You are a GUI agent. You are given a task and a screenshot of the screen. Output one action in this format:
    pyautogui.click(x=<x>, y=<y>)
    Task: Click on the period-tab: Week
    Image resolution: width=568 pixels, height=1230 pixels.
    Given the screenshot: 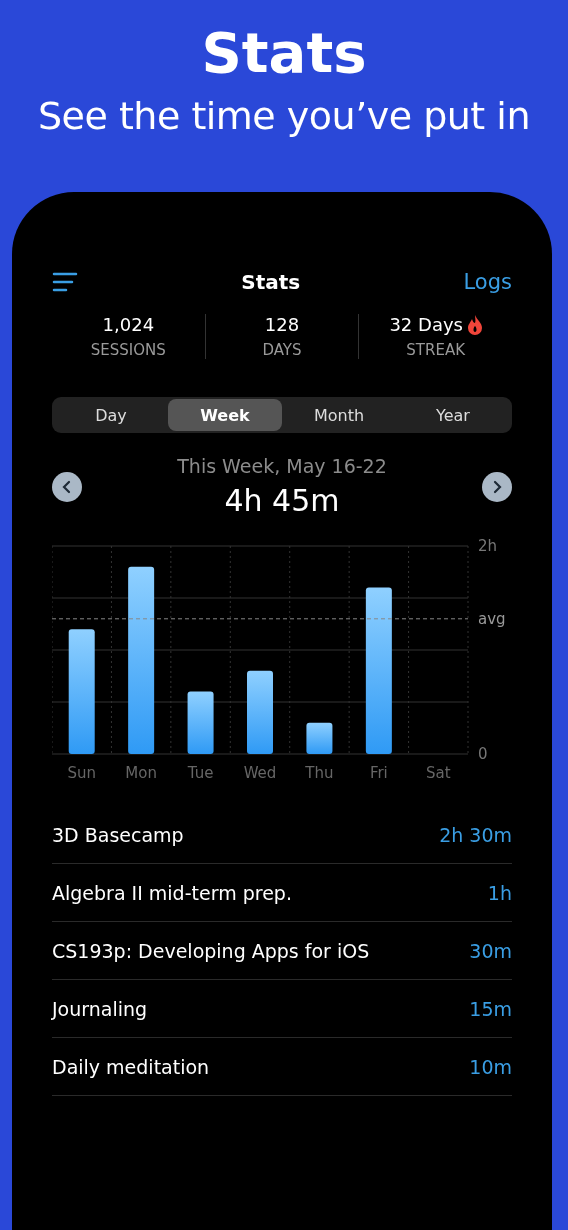 What is the action you would take?
    pyautogui.click(x=225, y=415)
    